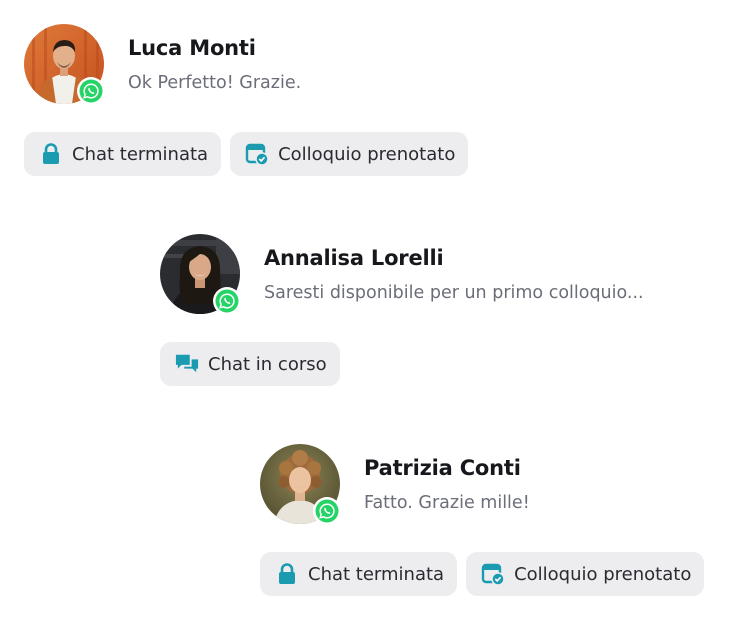 The height and width of the screenshot is (620, 740). I want to click on status-chips: Chat in corso, so click(250, 364).